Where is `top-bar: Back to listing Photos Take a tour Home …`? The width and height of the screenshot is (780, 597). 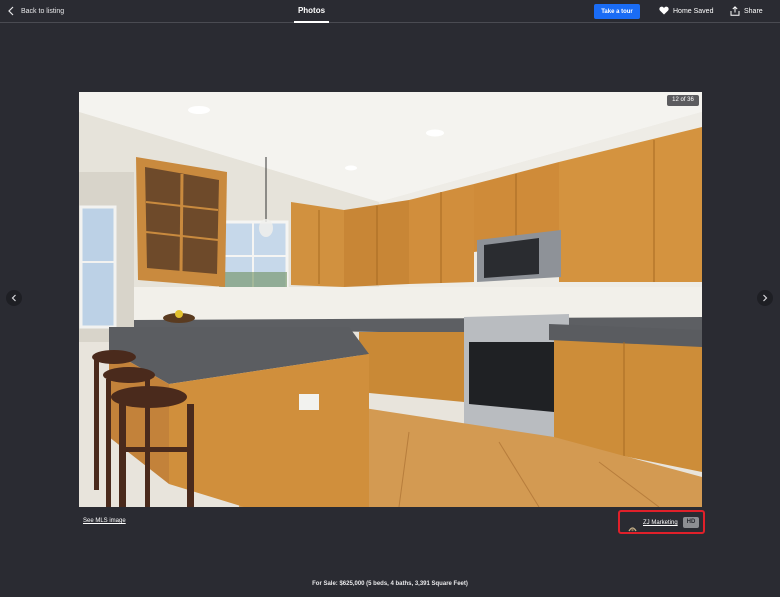 top-bar: Back to listing Photos Take a tour Home … is located at coordinates (390, 11).